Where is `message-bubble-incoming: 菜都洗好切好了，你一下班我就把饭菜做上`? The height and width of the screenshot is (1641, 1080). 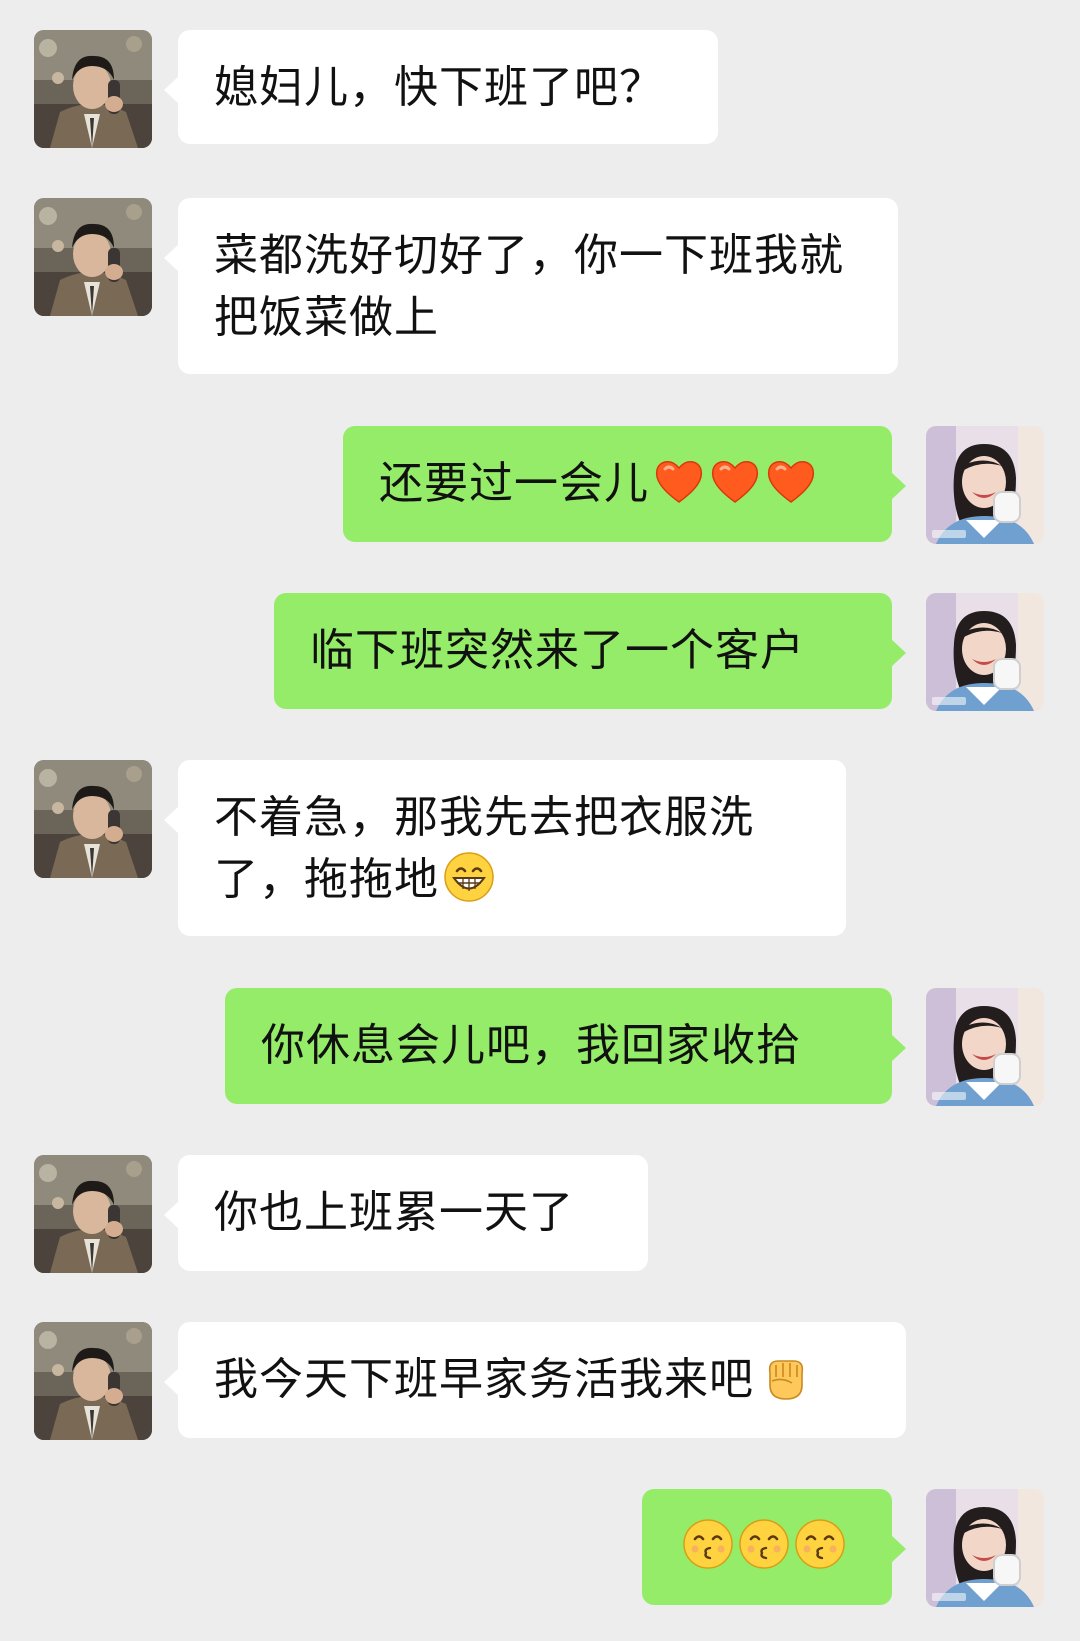
message-bubble-incoming: 菜都洗好切好了，你一下班我就把饭菜做上 is located at coordinates (531, 286).